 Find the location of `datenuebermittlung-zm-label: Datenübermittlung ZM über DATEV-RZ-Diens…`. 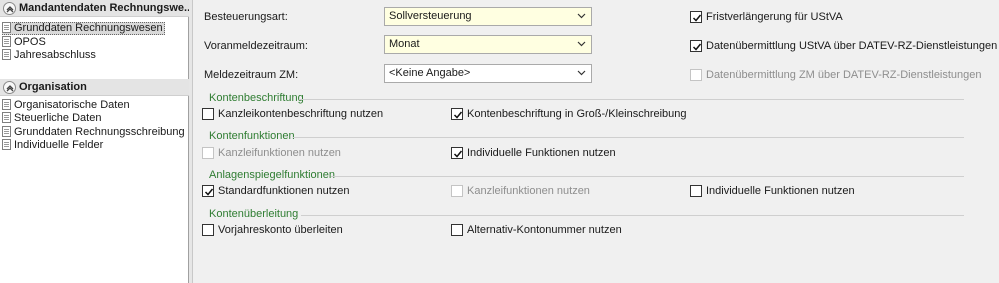

datenuebermittlung-zm-label: Datenübermittlung ZM über DATEV-RZ-Diens… is located at coordinates (844, 75).